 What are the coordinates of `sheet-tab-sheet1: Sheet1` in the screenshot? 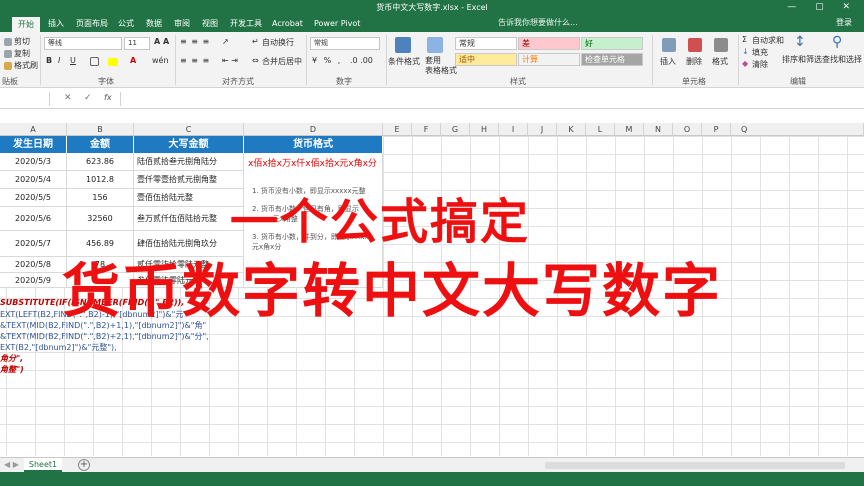 It's located at (43, 465).